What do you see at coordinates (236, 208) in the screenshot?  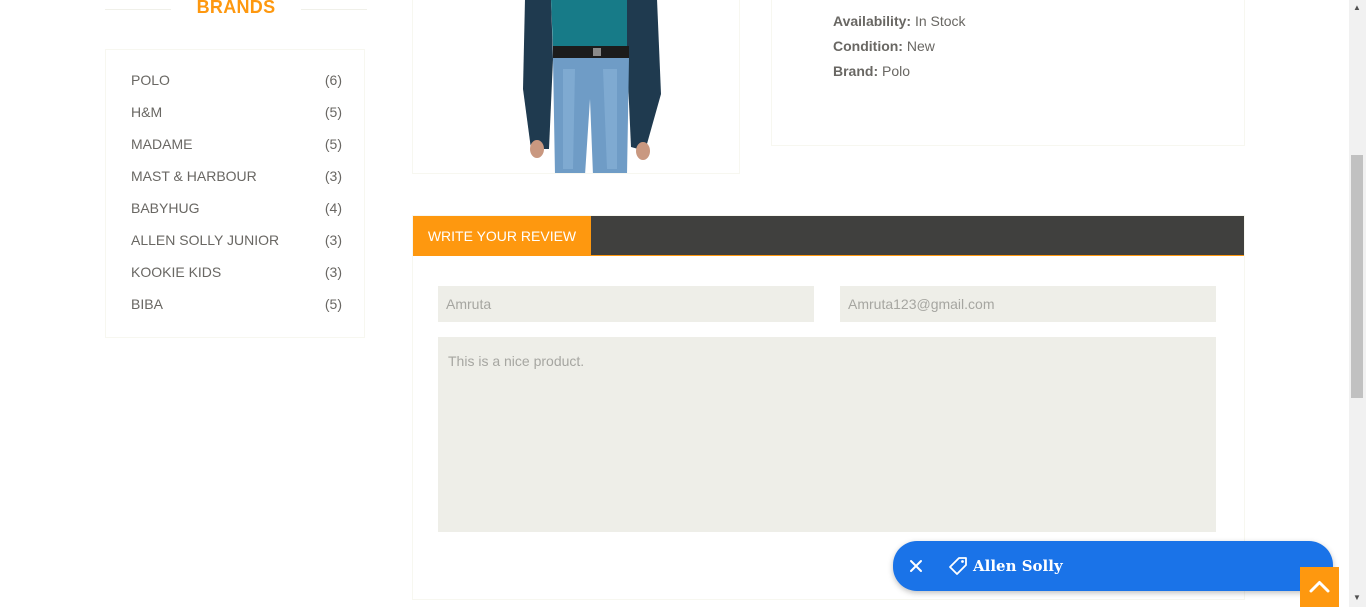 I see `brand-item-babyhug: BABYHUG (4)` at bounding box center [236, 208].